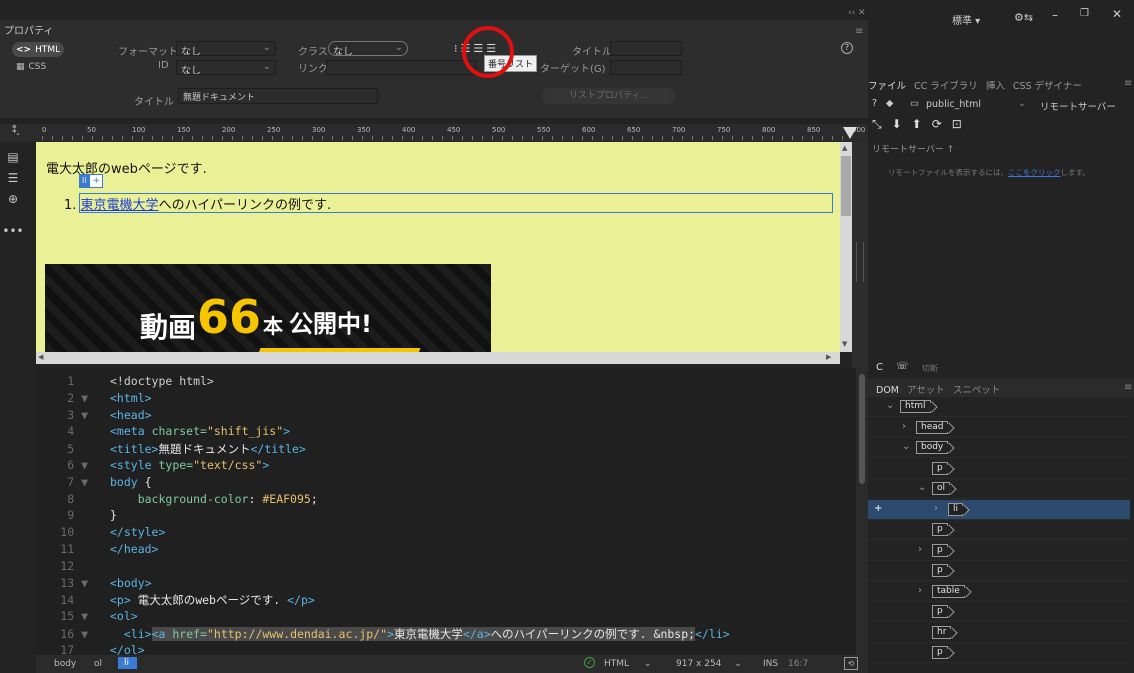 Image resolution: width=1134 pixels, height=673 pixels. I want to click on code-line: 6 ▼ <style type="text/css">, so click(152, 466).